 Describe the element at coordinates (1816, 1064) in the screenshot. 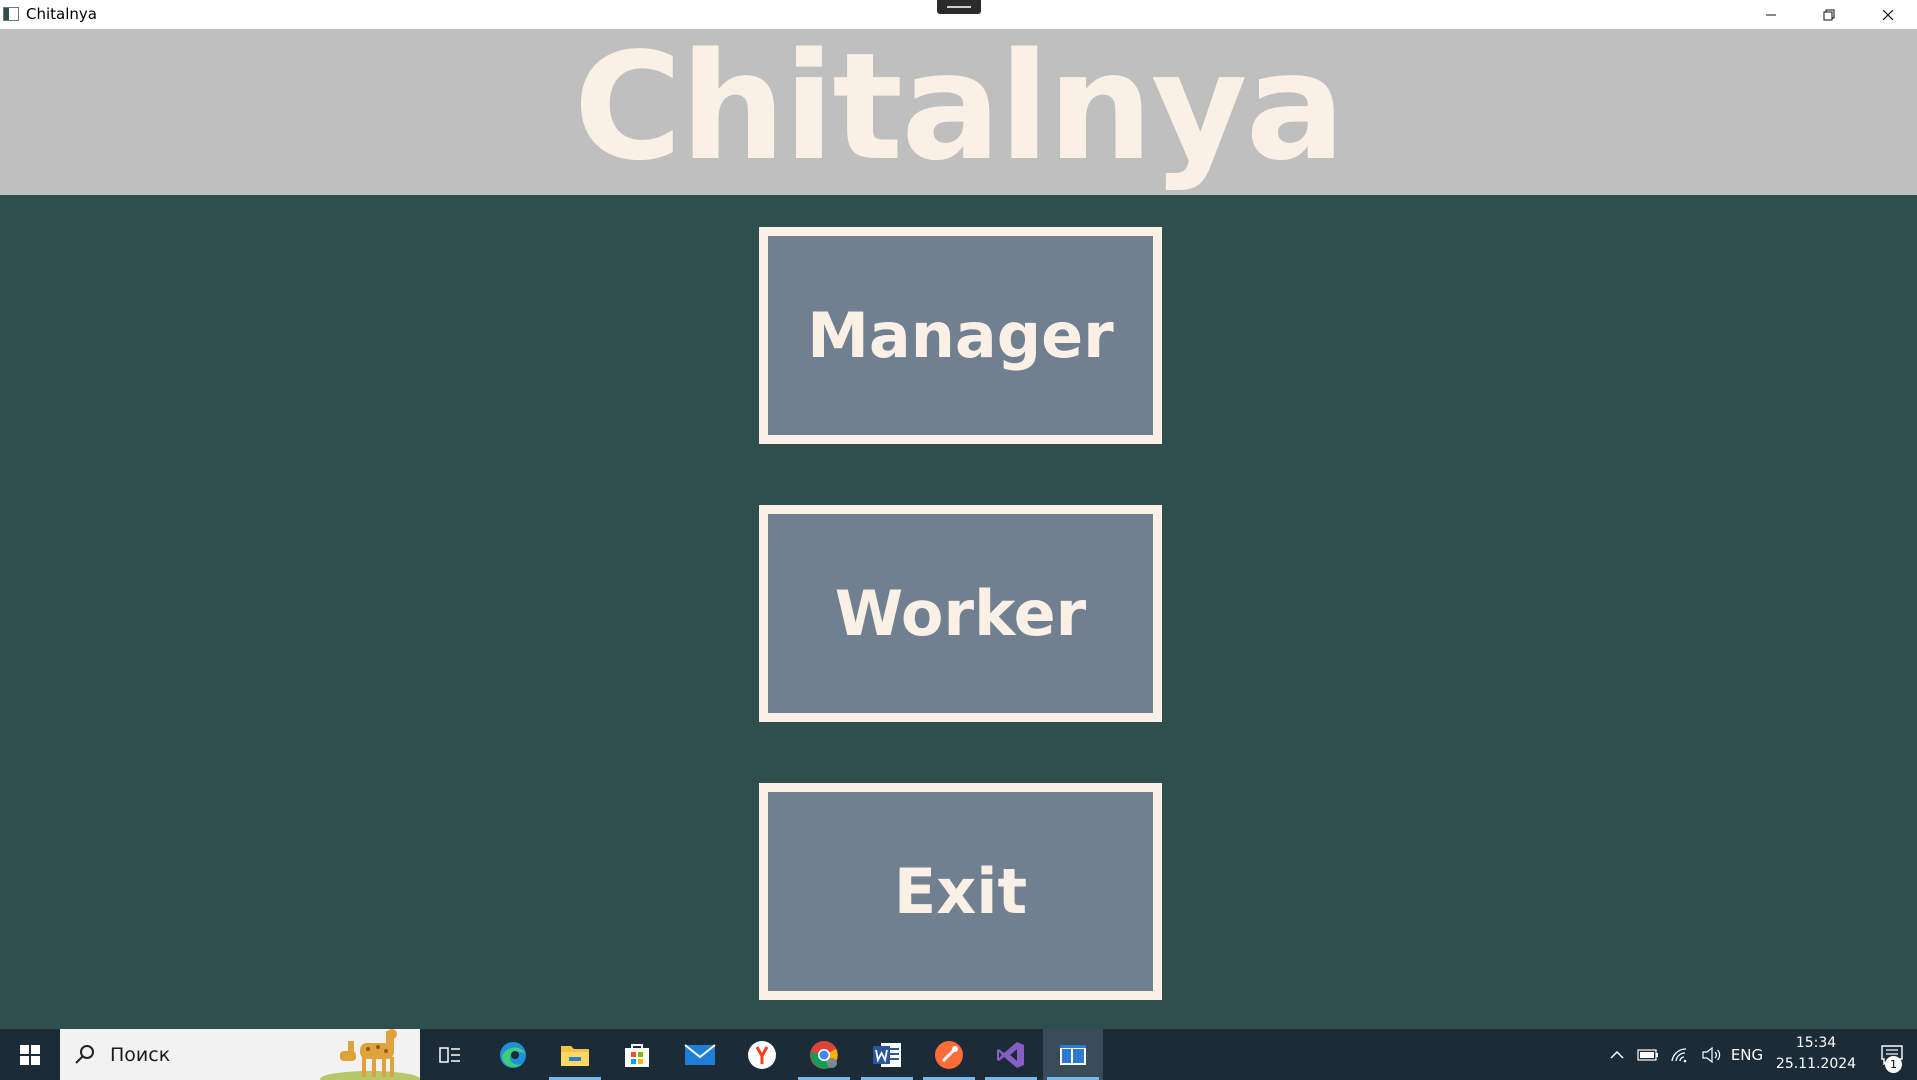

I see `clock-date: 25.11.2024` at that location.